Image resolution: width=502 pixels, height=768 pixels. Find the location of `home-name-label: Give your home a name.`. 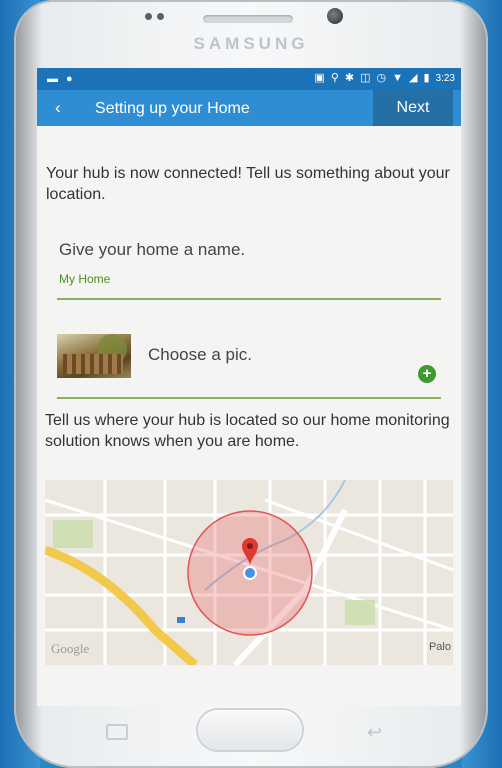

home-name-label: Give your home a name. is located at coordinates (152, 249).